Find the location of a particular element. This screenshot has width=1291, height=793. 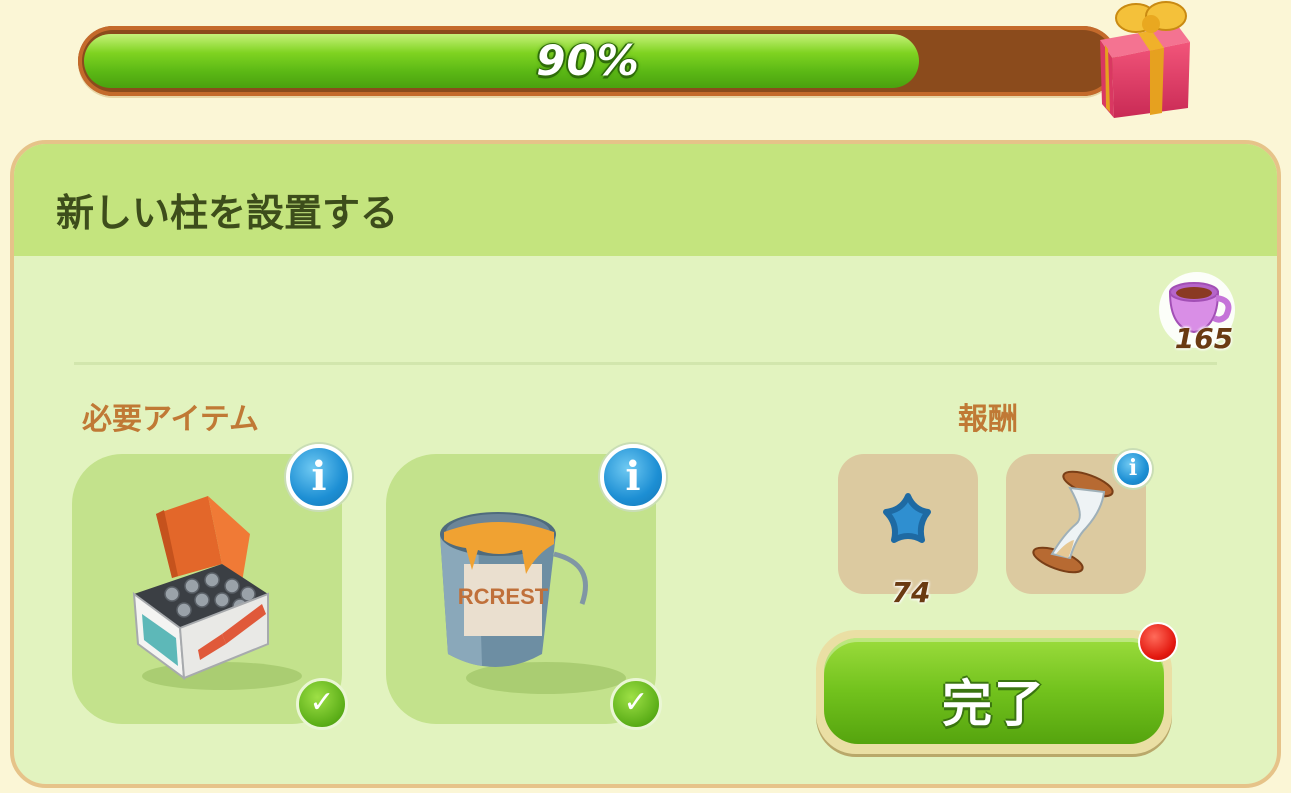

complete-button-label: 完了 is located at coordinates (994, 704).